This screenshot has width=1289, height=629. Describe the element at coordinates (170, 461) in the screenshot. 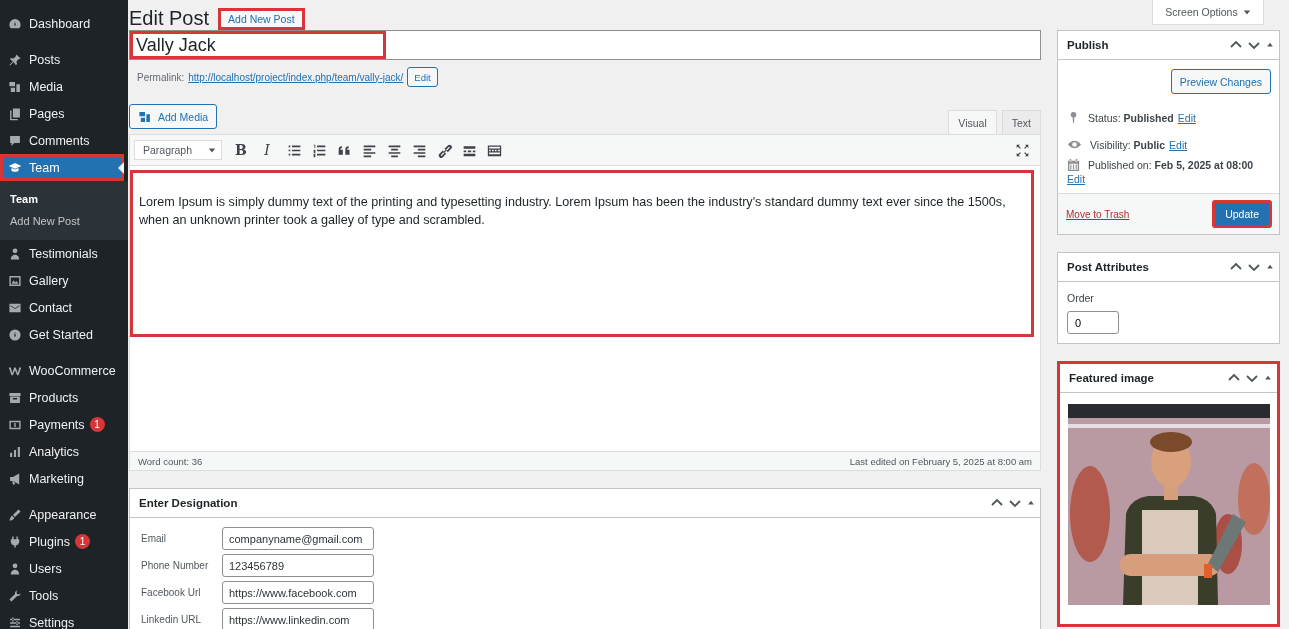

I see `word-count: Word count: 36` at that location.